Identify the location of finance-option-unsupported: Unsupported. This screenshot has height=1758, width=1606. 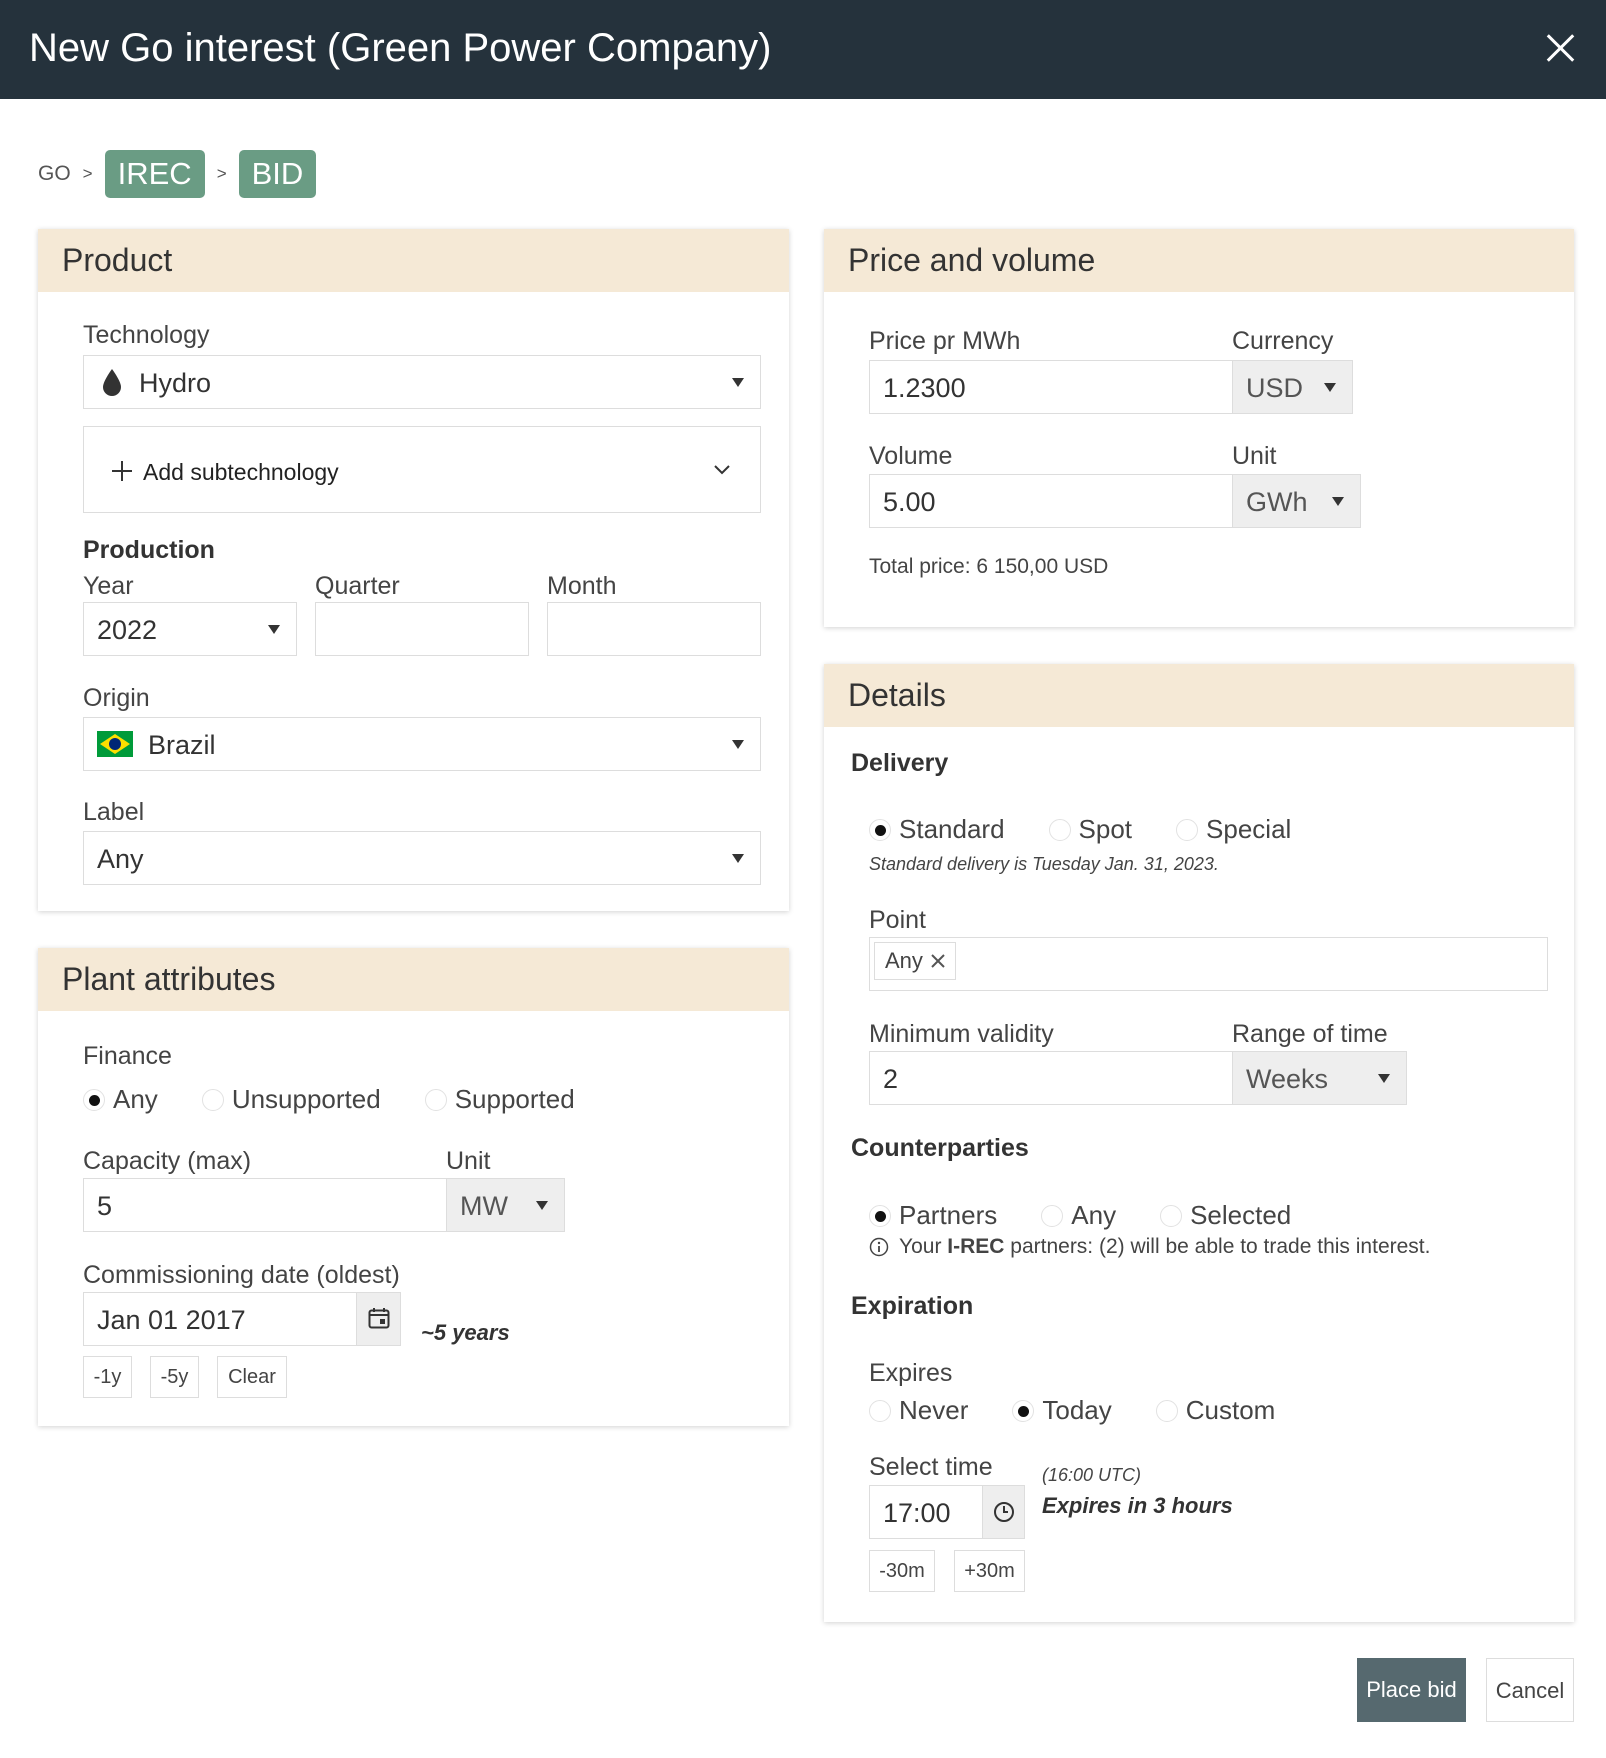
(291, 1099).